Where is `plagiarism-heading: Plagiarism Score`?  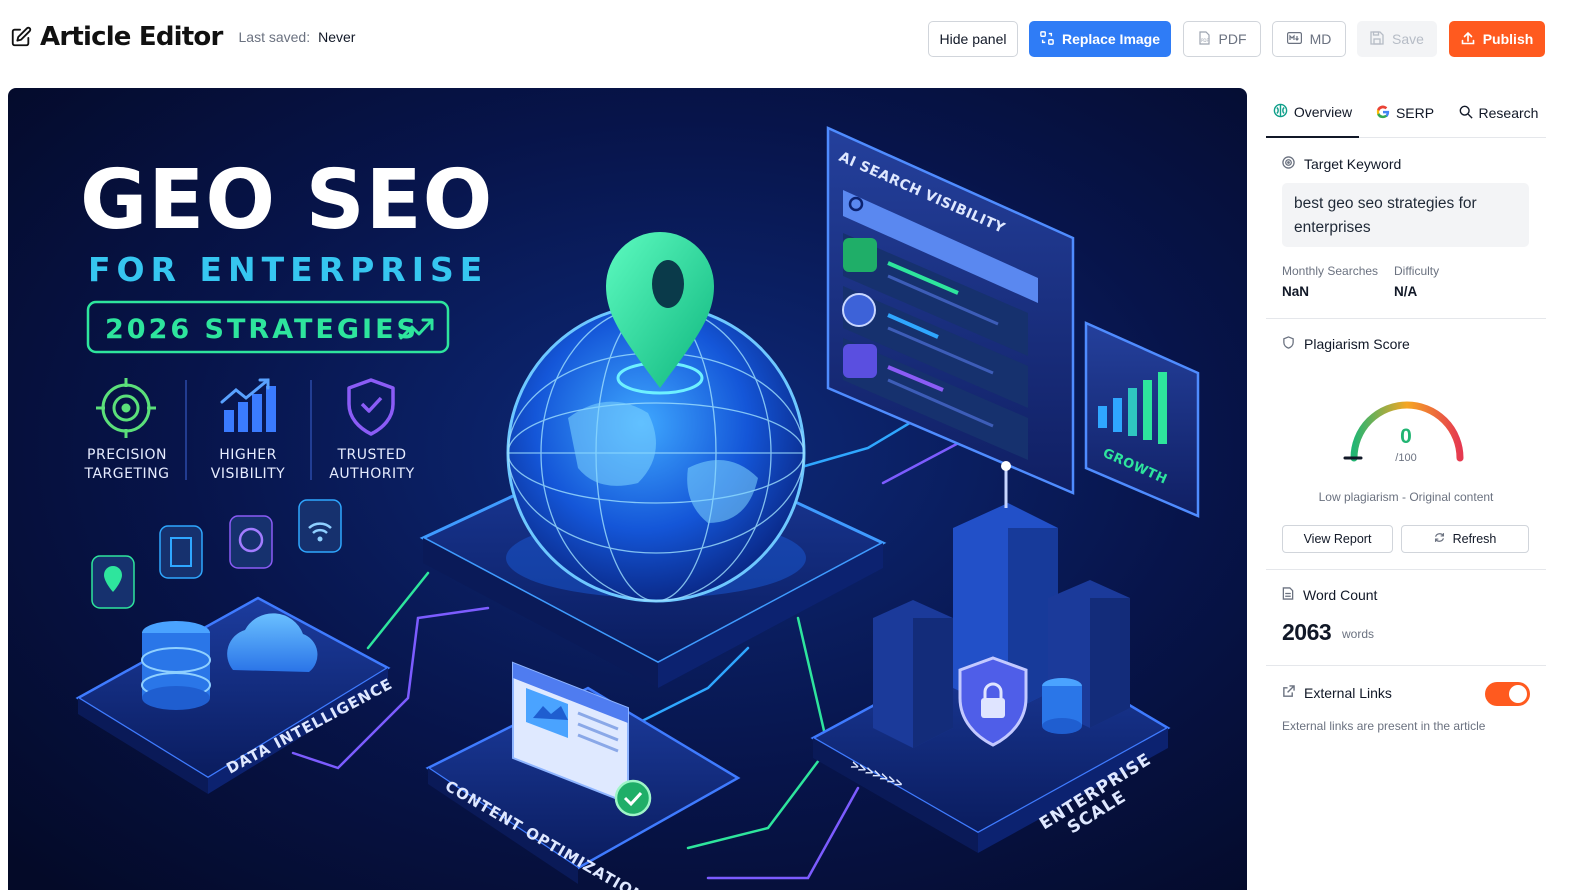 plagiarism-heading: Plagiarism Score is located at coordinates (1346, 344).